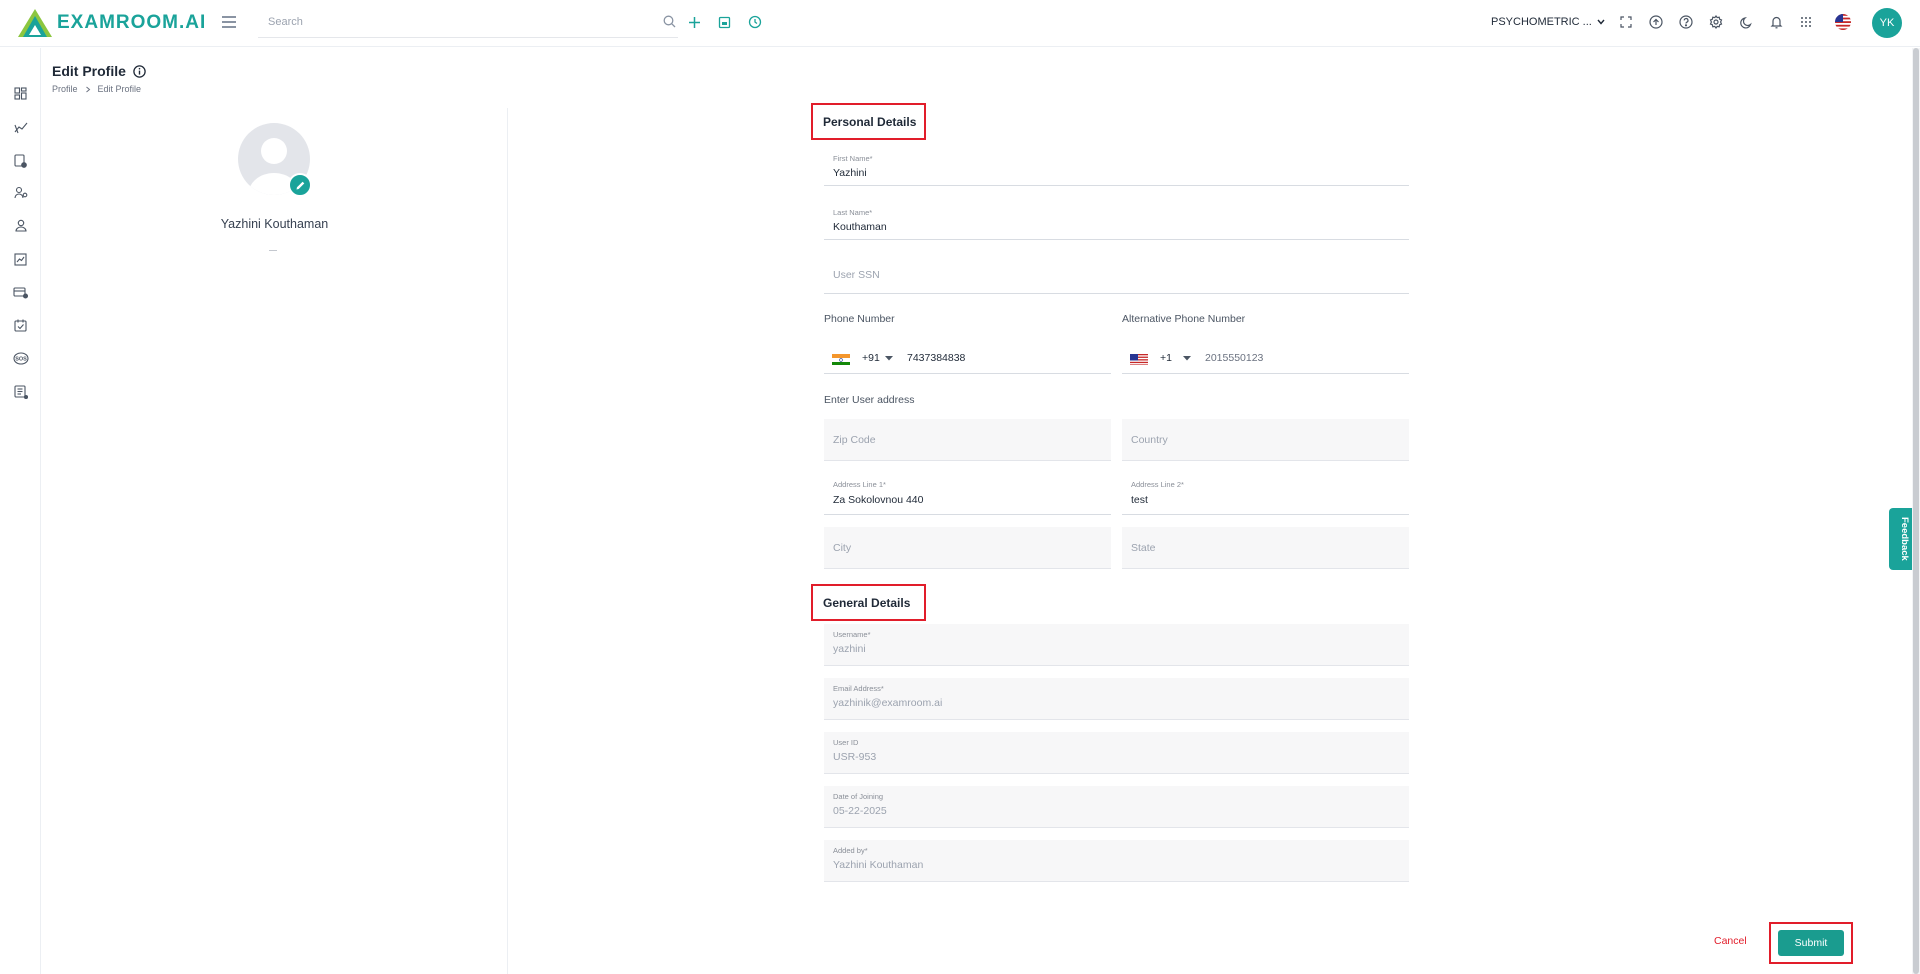  I want to click on edit-avatar-button, so click(300, 185).